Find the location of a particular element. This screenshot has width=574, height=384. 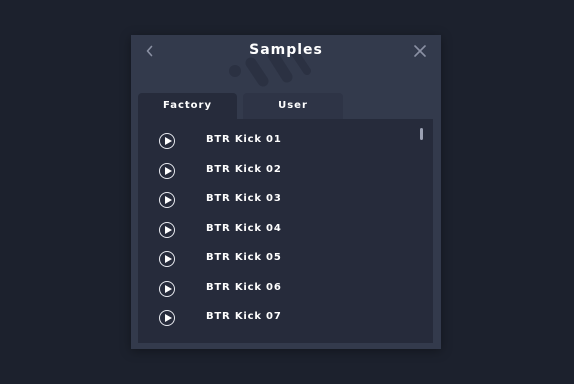

sample-name: BTR Kick 07 is located at coordinates (244, 316).